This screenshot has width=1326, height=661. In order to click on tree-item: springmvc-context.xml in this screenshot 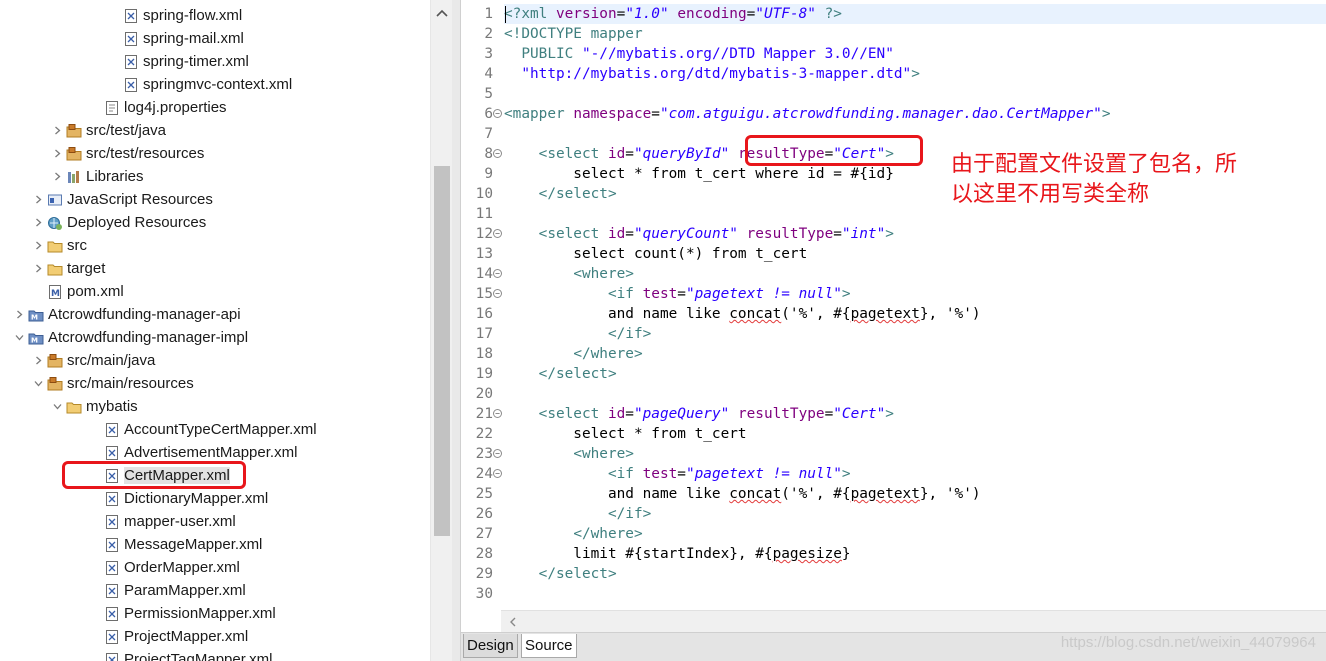, I will do `click(199, 84)`.